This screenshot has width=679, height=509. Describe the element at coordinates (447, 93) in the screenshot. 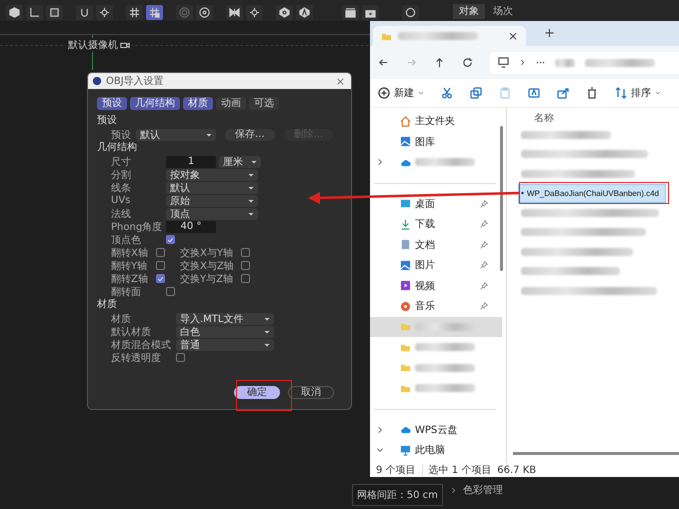

I see `scissors-button` at that location.